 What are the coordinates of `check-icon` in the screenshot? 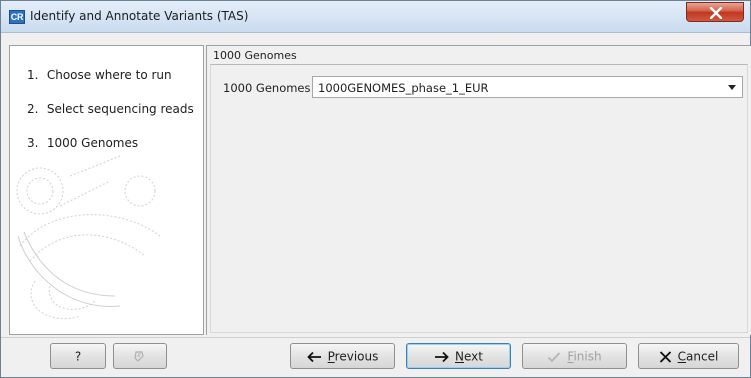 It's located at (554, 356).